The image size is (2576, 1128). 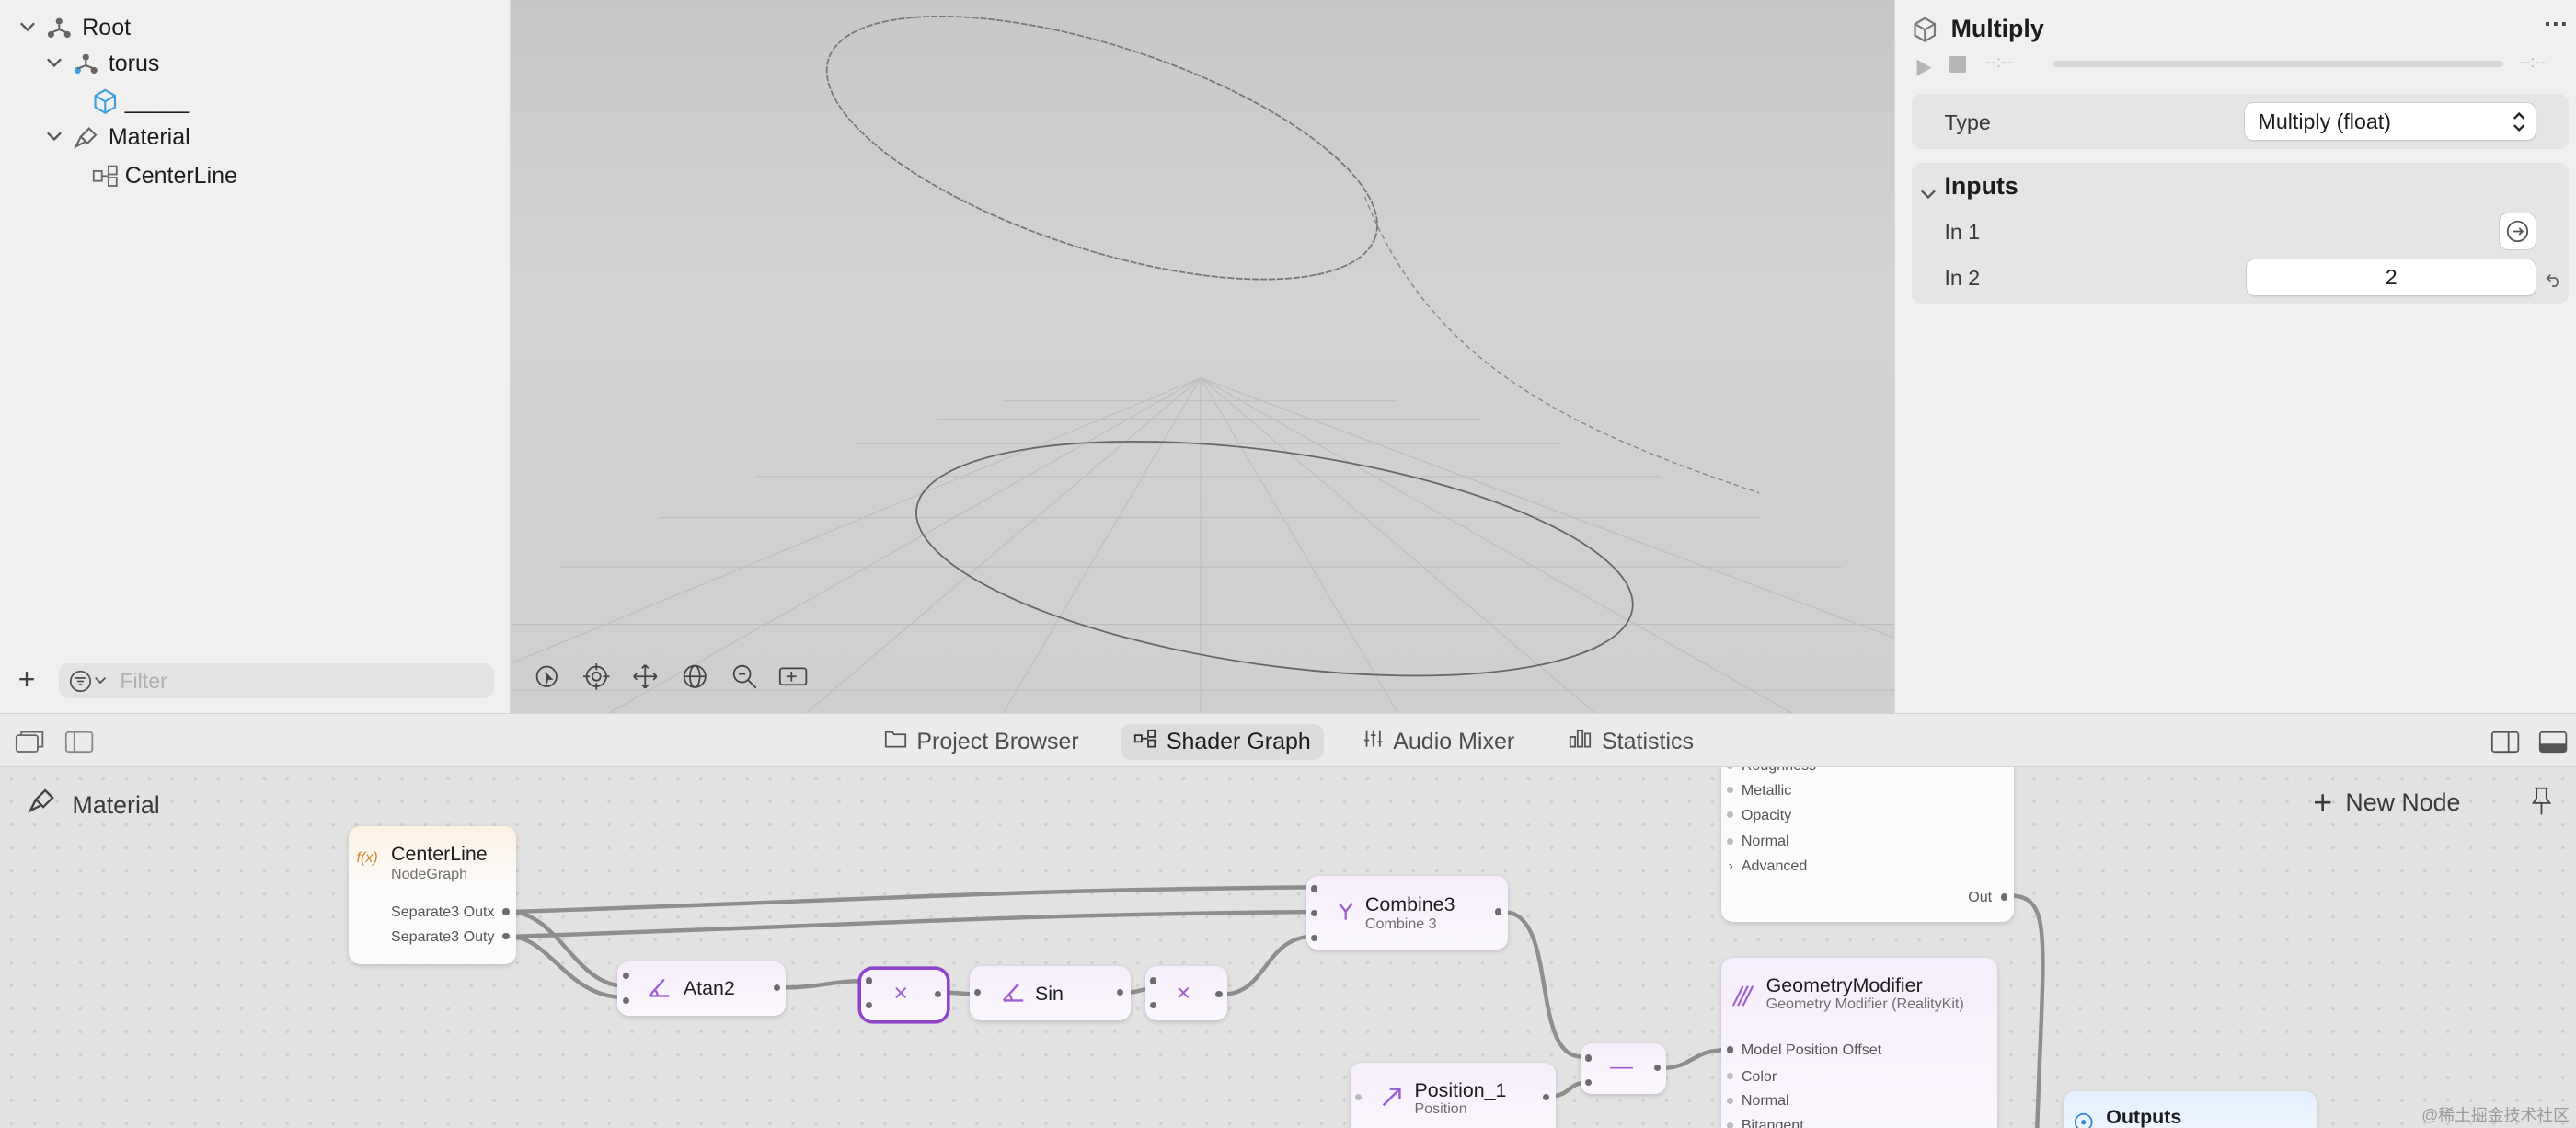 What do you see at coordinates (2518, 232) in the screenshot?
I see `connect-input-icon` at bounding box center [2518, 232].